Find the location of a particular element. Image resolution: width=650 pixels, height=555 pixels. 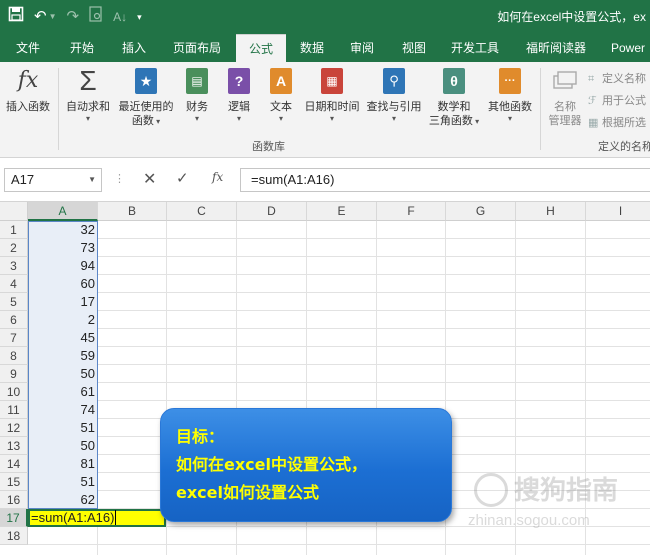

define-name-button: ⌗ 定义名称 is located at coordinates (617, 78).